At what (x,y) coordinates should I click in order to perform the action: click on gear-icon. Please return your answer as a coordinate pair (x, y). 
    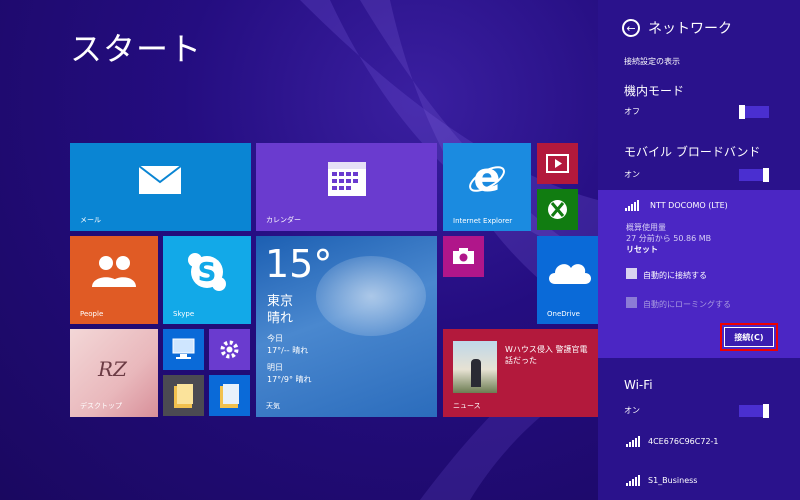
    Looking at the image, I should click on (229, 349).